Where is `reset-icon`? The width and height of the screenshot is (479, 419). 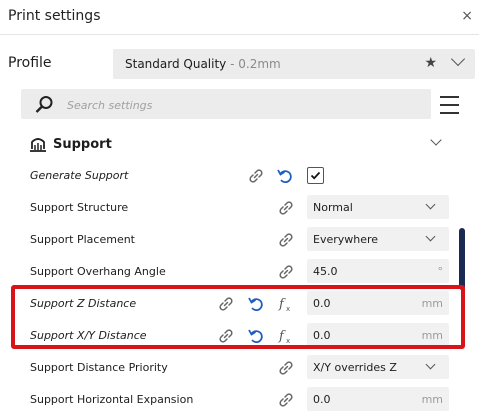
reset-icon is located at coordinates (285, 176).